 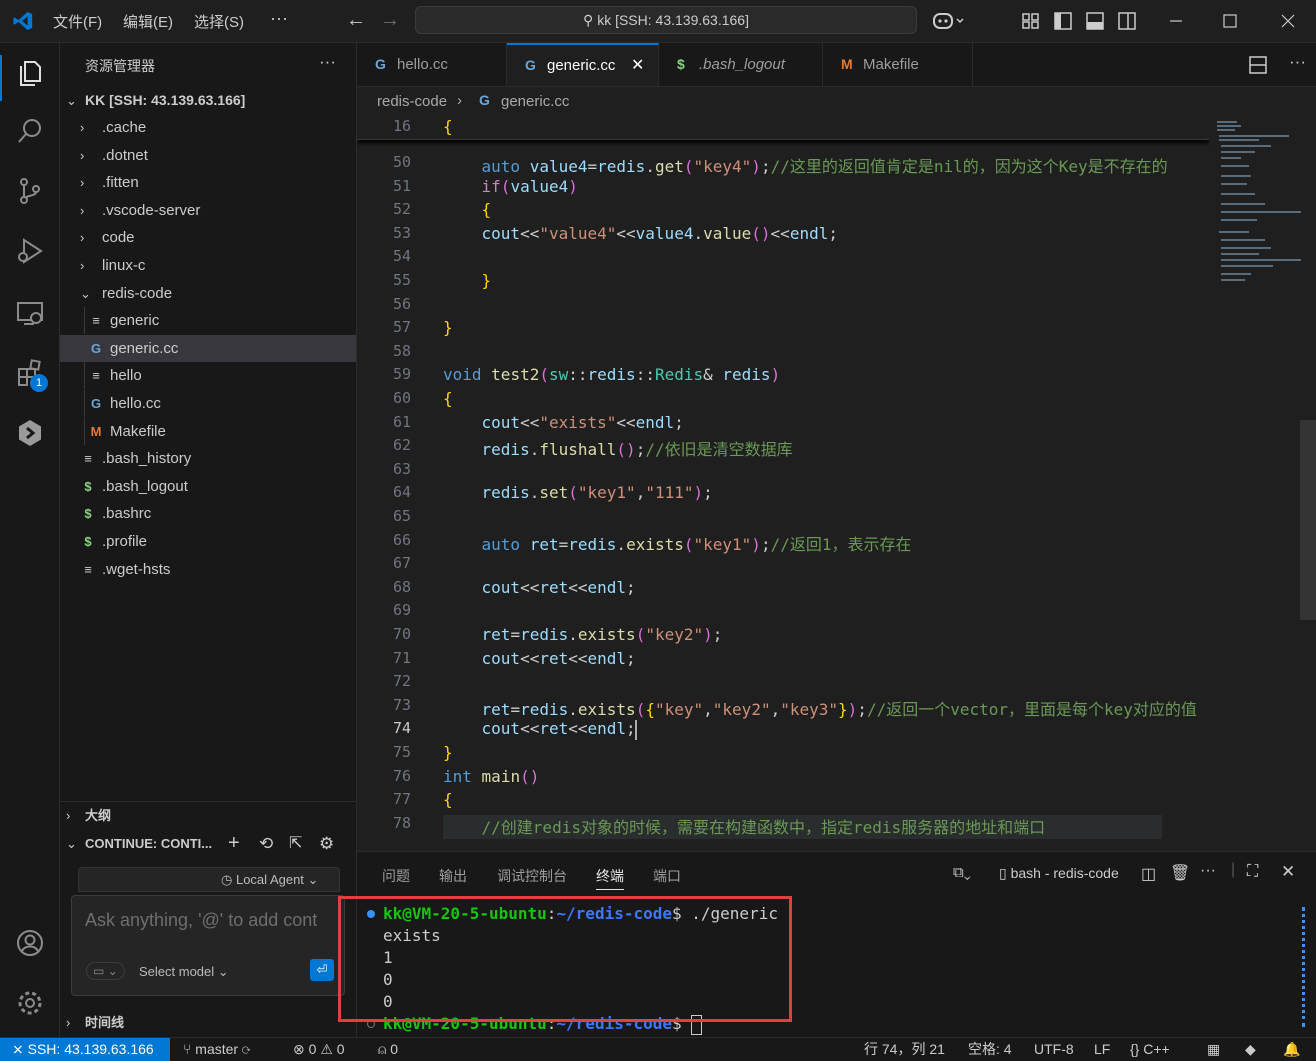 I want to click on toggle-primary-sidebar-icon, so click(x=1063, y=21).